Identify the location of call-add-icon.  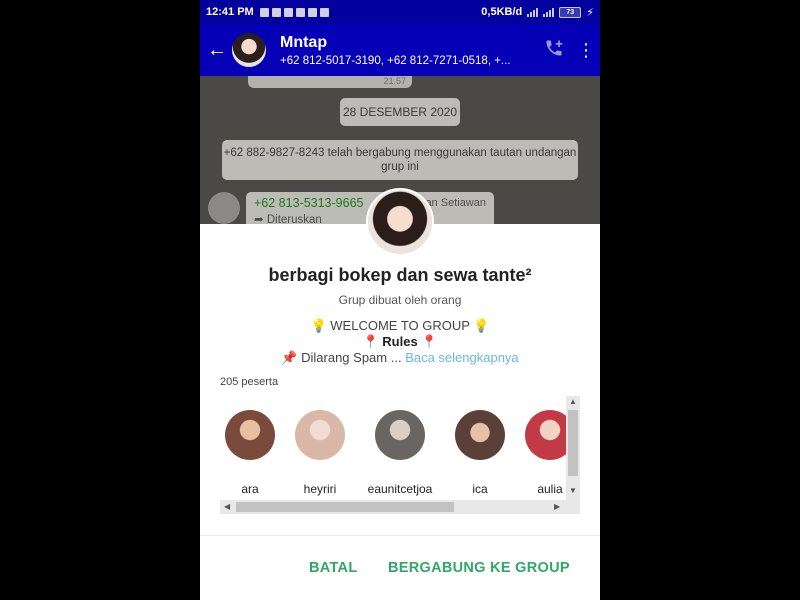
(554, 50).